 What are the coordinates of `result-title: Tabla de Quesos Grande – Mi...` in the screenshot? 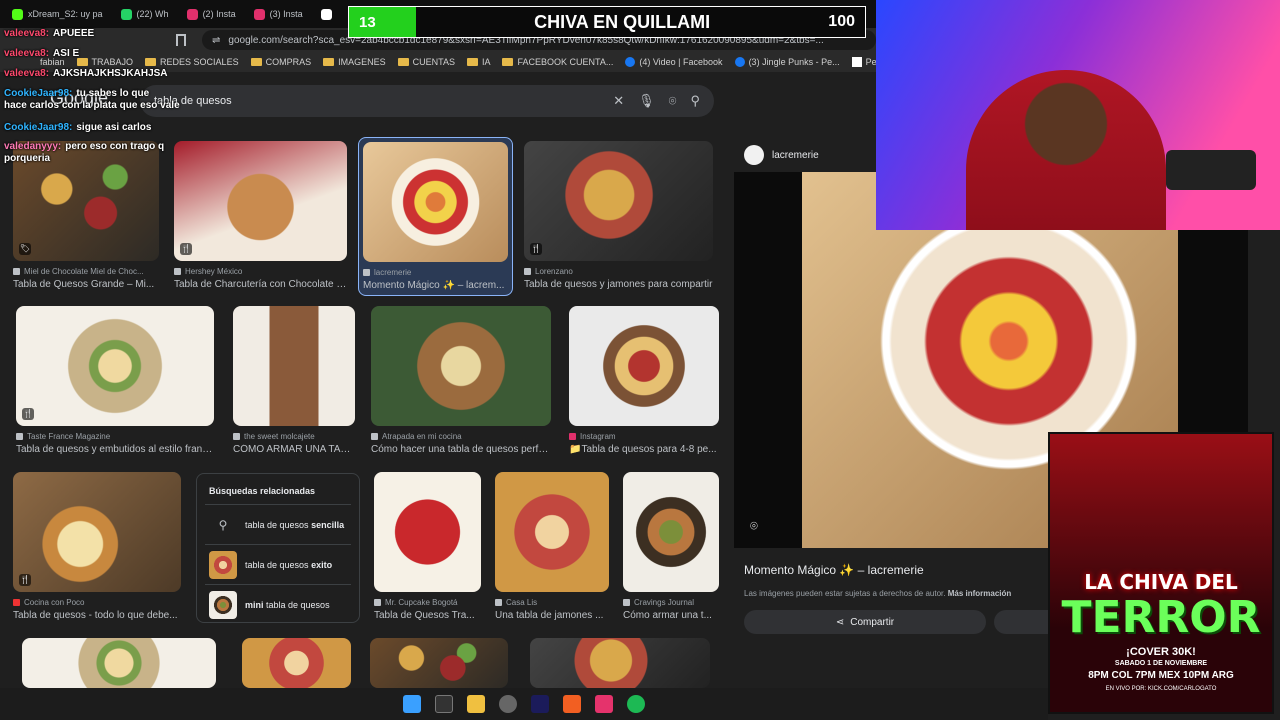 It's located at (86, 284).